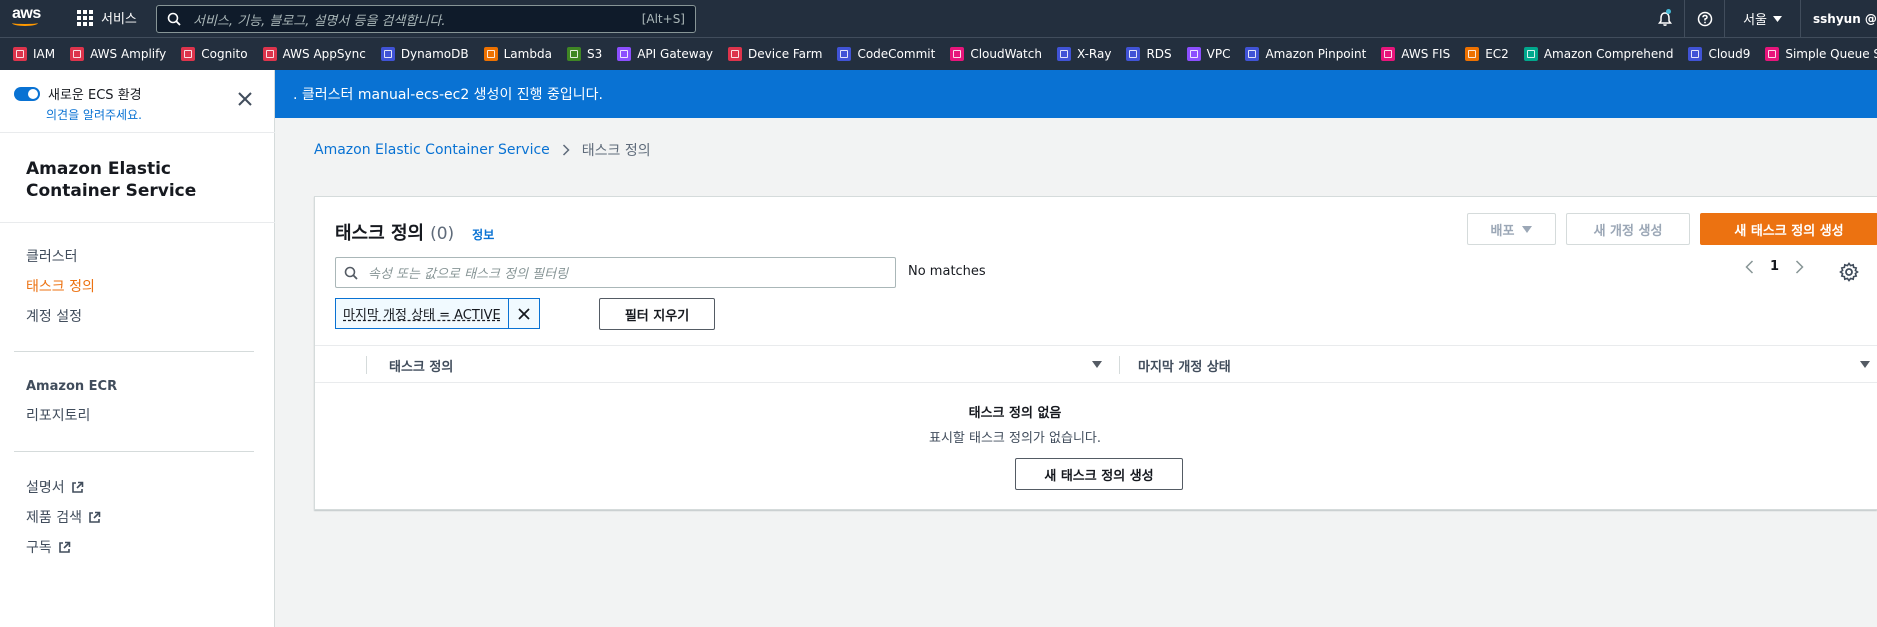  What do you see at coordinates (422, 313) in the screenshot?
I see `filter-token-label: 마지막 개정 상태 = ACTIVE` at bounding box center [422, 313].